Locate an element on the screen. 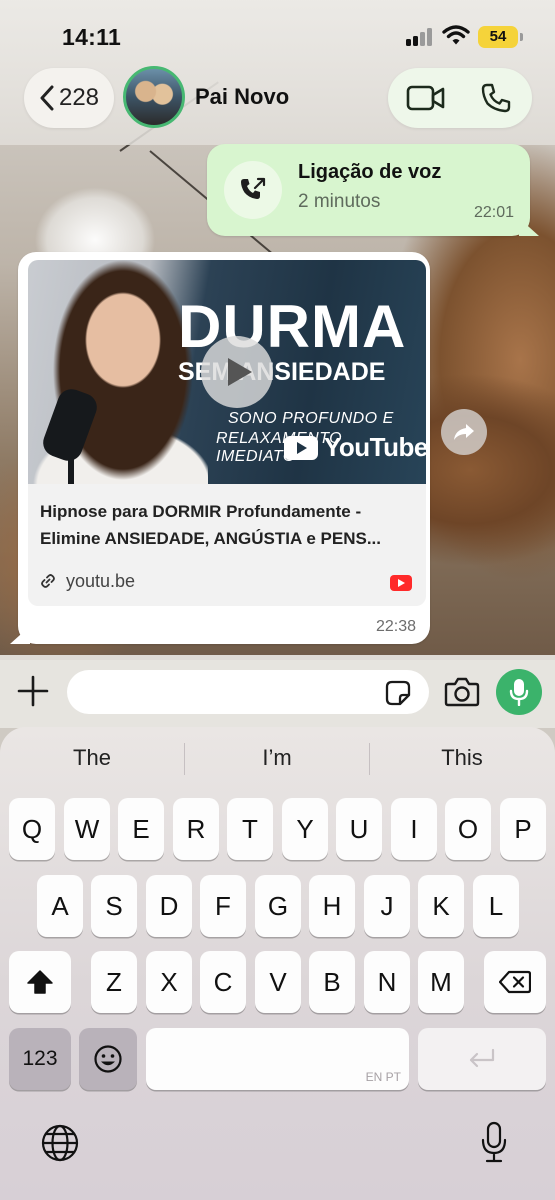  key-h: H is located at coordinates (332, 906).